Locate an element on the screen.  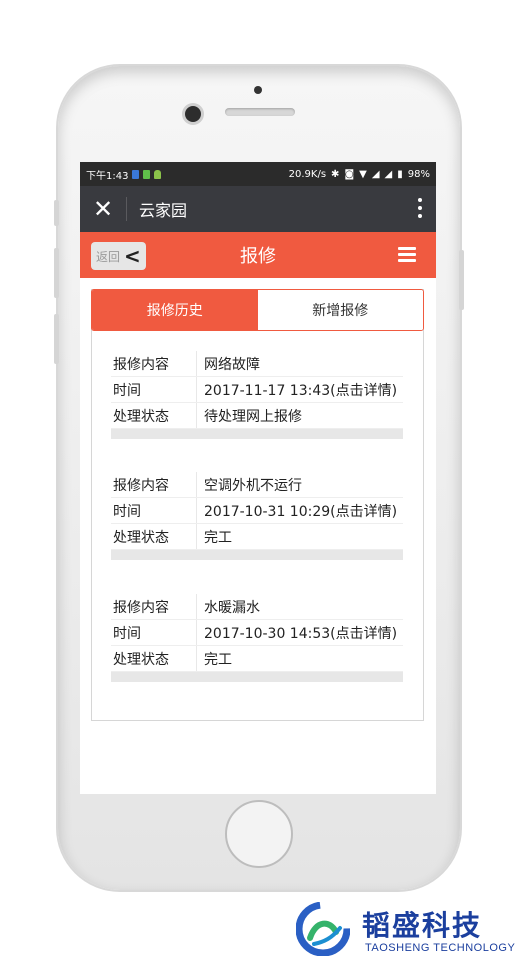
status-time: 下午1:43 is located at coordinates (107, 176).